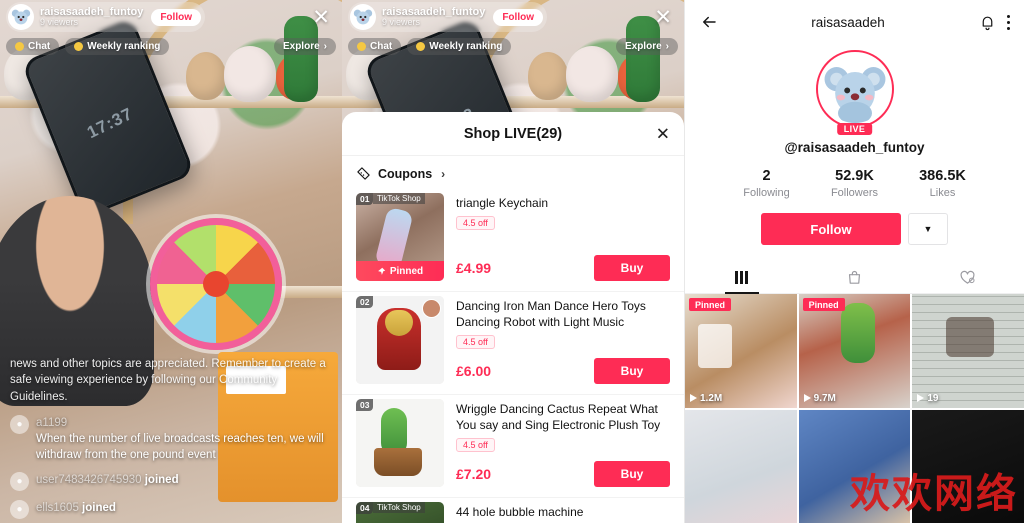 The width and height of the screenshot is (1024, 523). Describe the element at coordinates (766, 193) in the screenshot. I see `stat-label: Following` at that location.